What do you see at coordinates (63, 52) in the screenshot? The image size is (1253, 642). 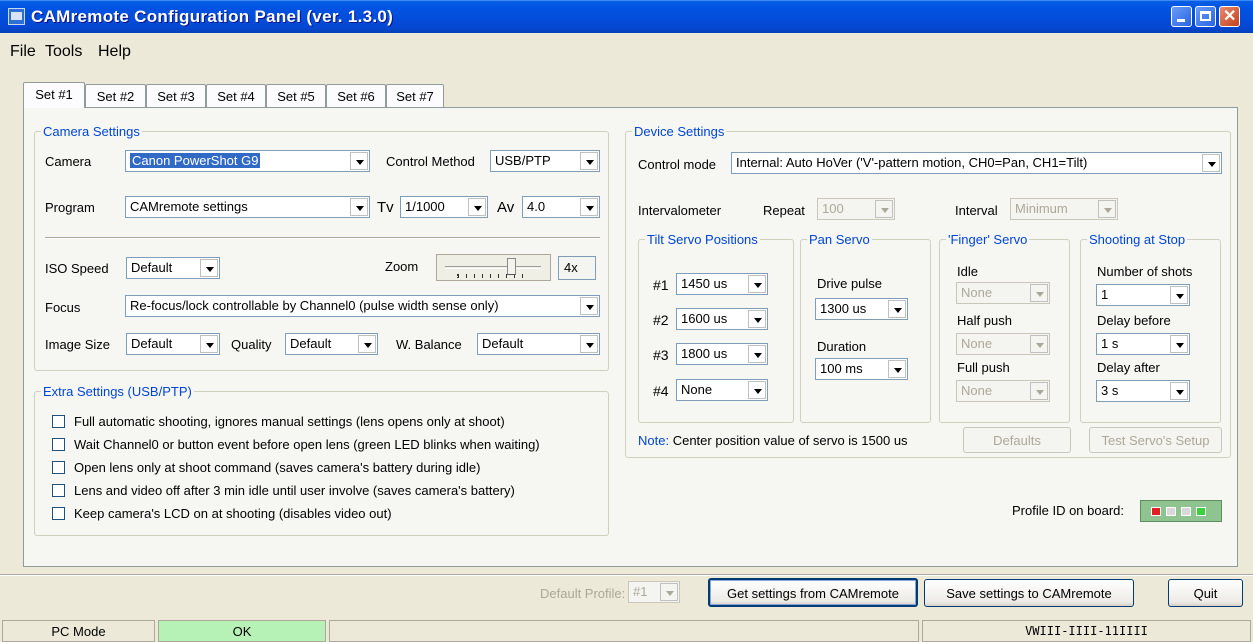 I see `menu-tools: Tools` at bounding box center [63, 52].